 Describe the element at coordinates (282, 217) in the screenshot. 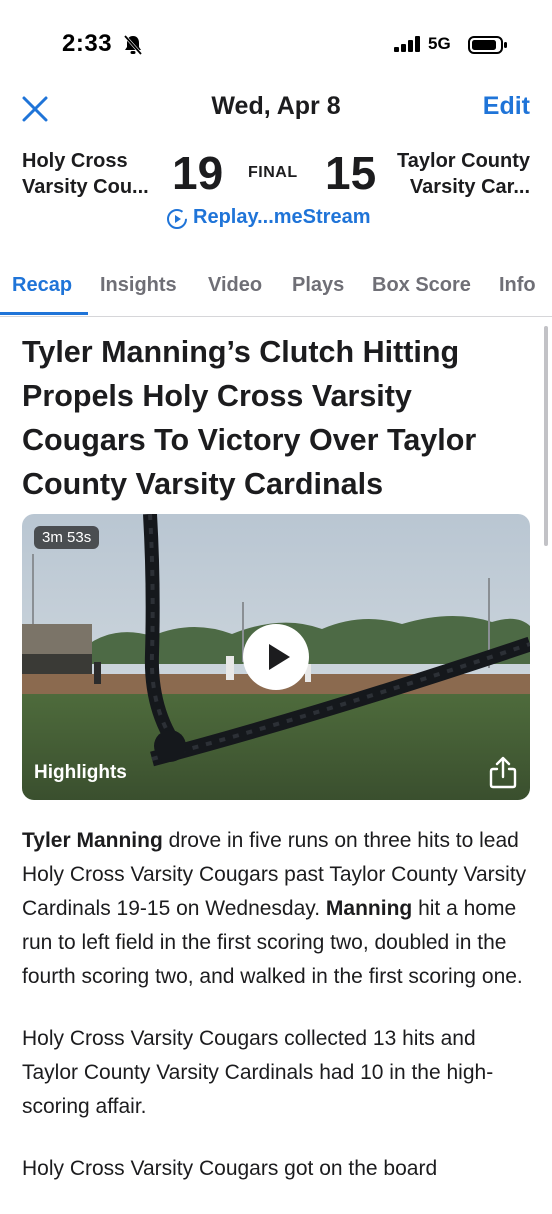

I see `replay-label: Replay...meStream` at that location.